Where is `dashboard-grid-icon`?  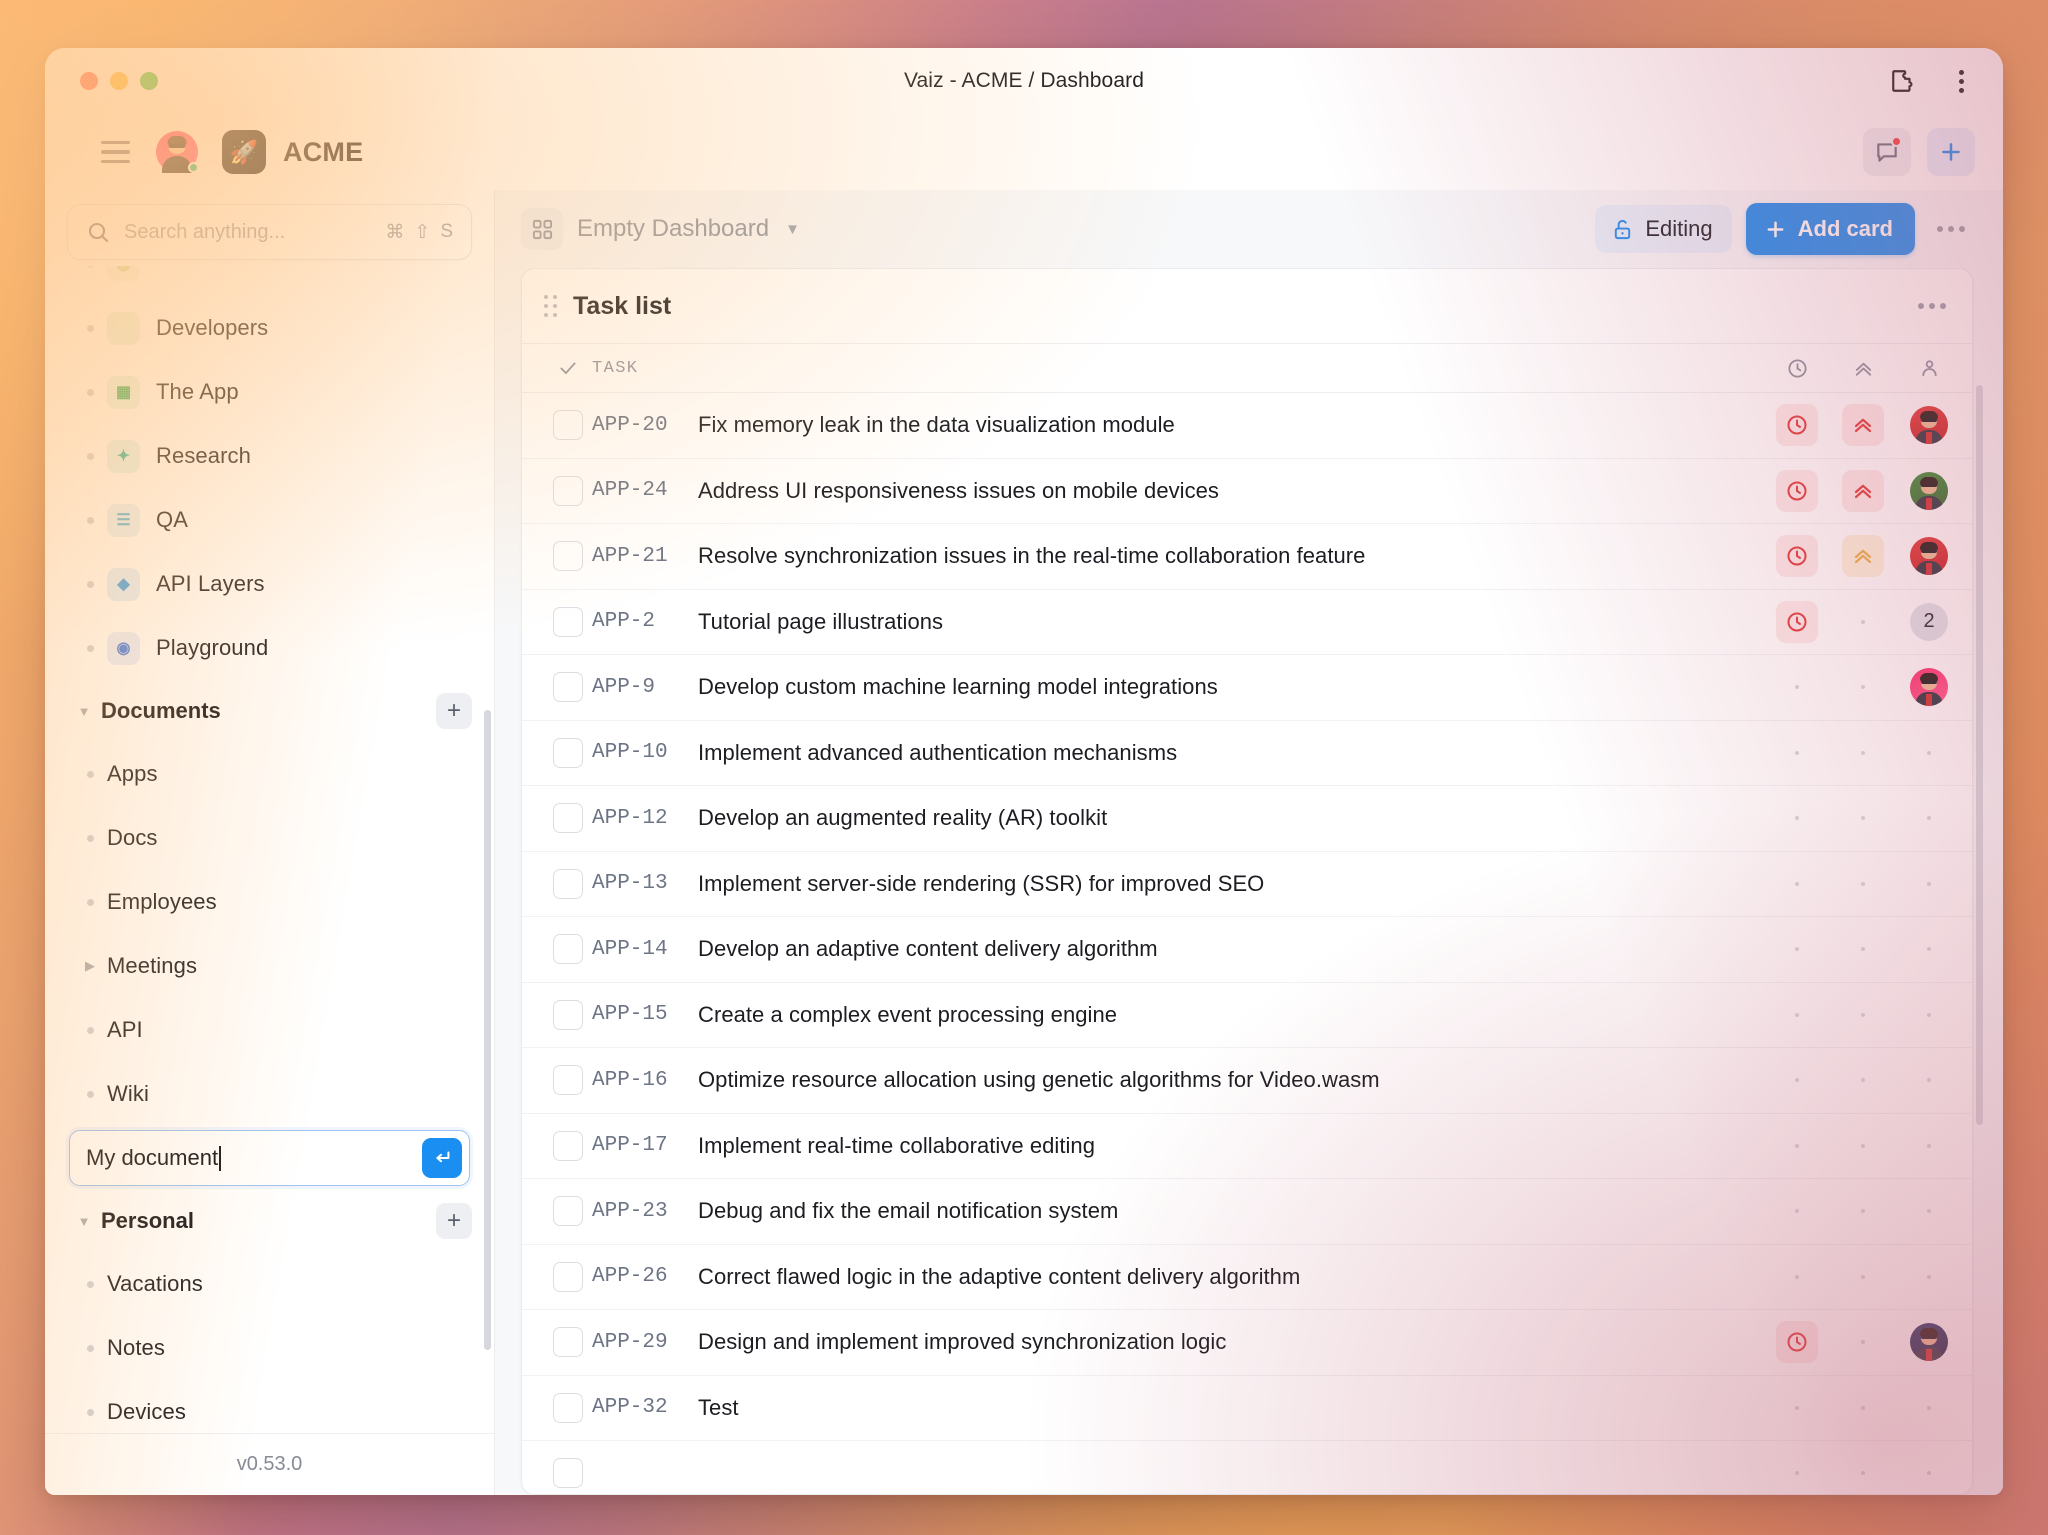 dashboard-grid-icon is located at coordinates (542, 229).